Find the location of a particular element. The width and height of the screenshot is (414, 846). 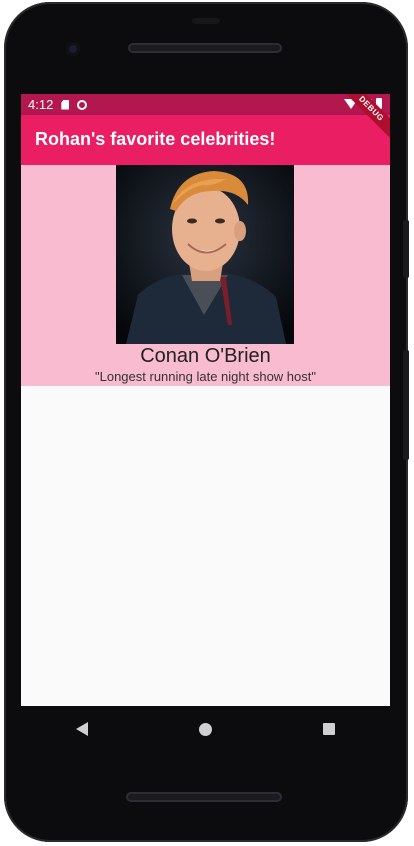

back-icon is located at coordinates (82, 729).